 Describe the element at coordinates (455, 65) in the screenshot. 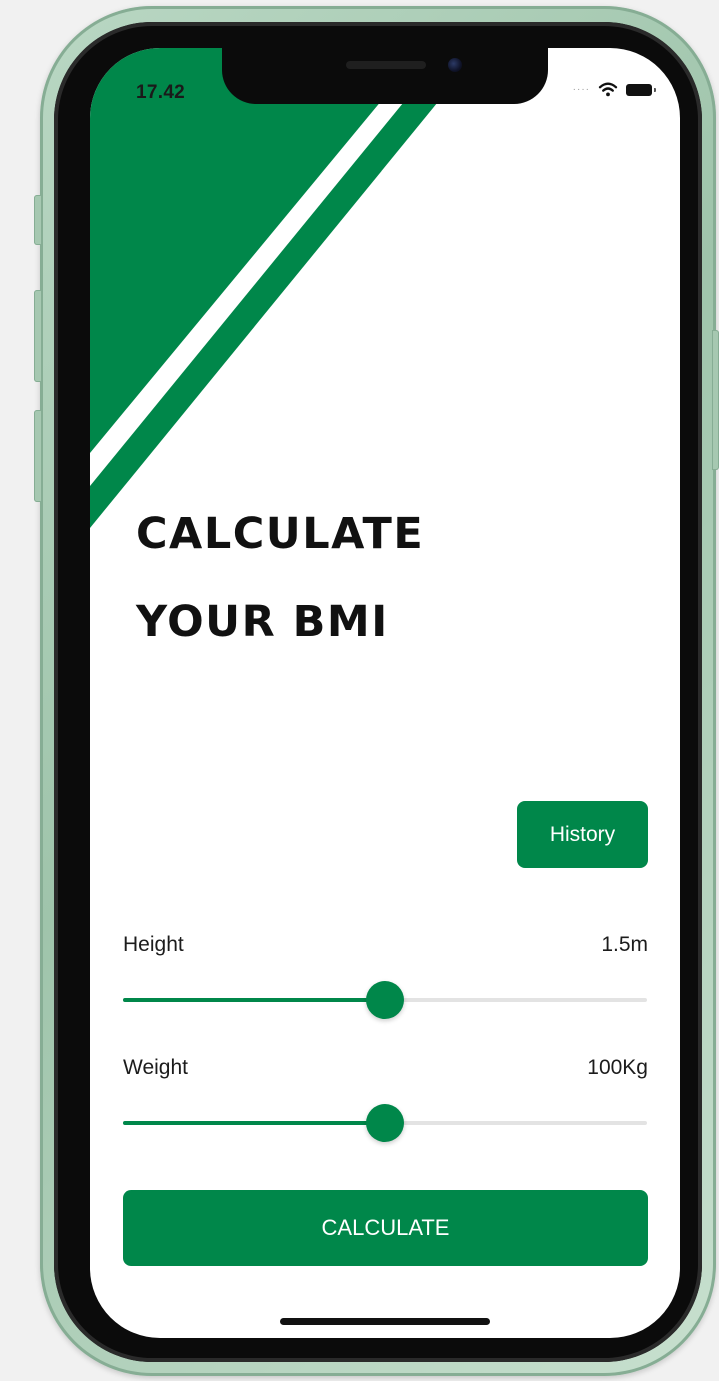

I see `front-camera-icon` at that location.